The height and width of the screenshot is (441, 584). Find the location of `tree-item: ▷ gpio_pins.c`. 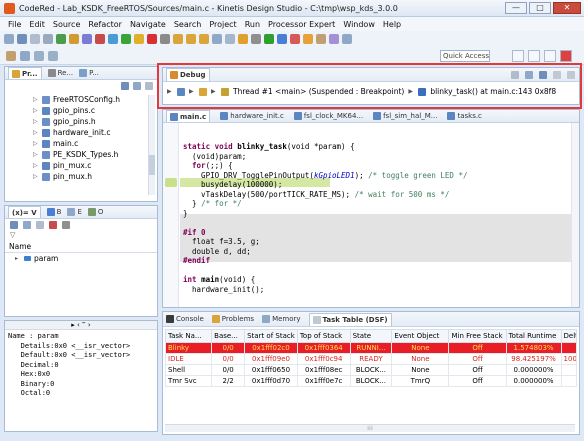

tree-item: ▷ gpio_pins.c is located at coordinates (95, 110).